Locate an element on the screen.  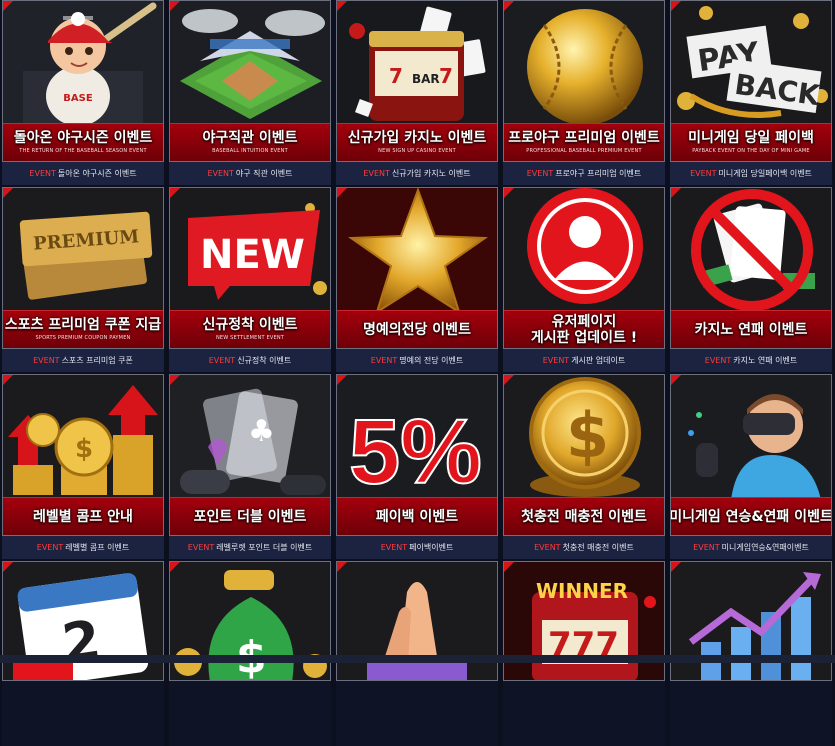
taskbar is located at coordinates (417, 659).